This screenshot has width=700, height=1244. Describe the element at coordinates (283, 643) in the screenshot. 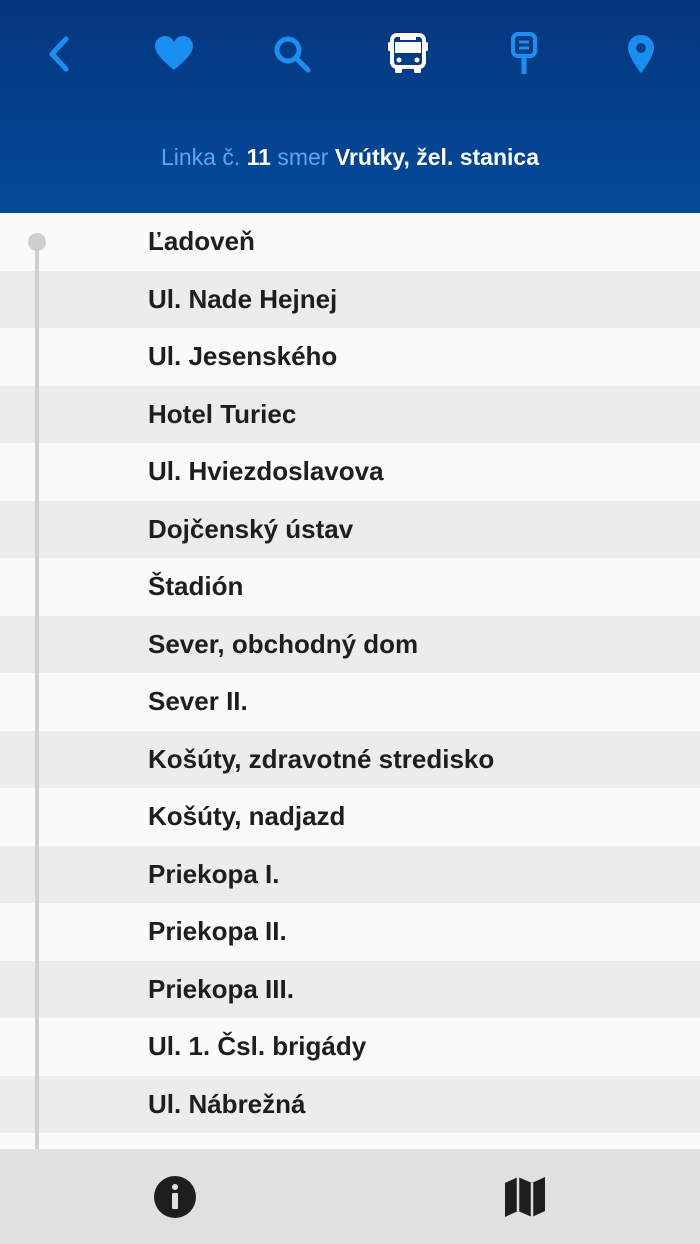

I see `stop-name: Sever, obchodný dom` at that location.